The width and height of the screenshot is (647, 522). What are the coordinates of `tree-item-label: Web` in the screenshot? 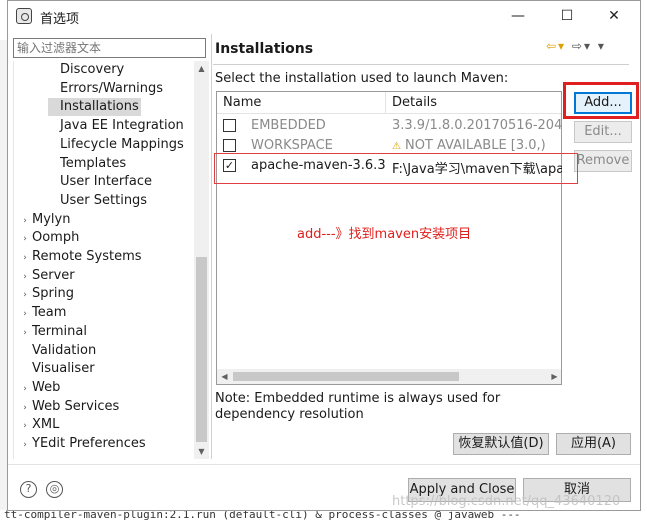 It's located at (46, 387).